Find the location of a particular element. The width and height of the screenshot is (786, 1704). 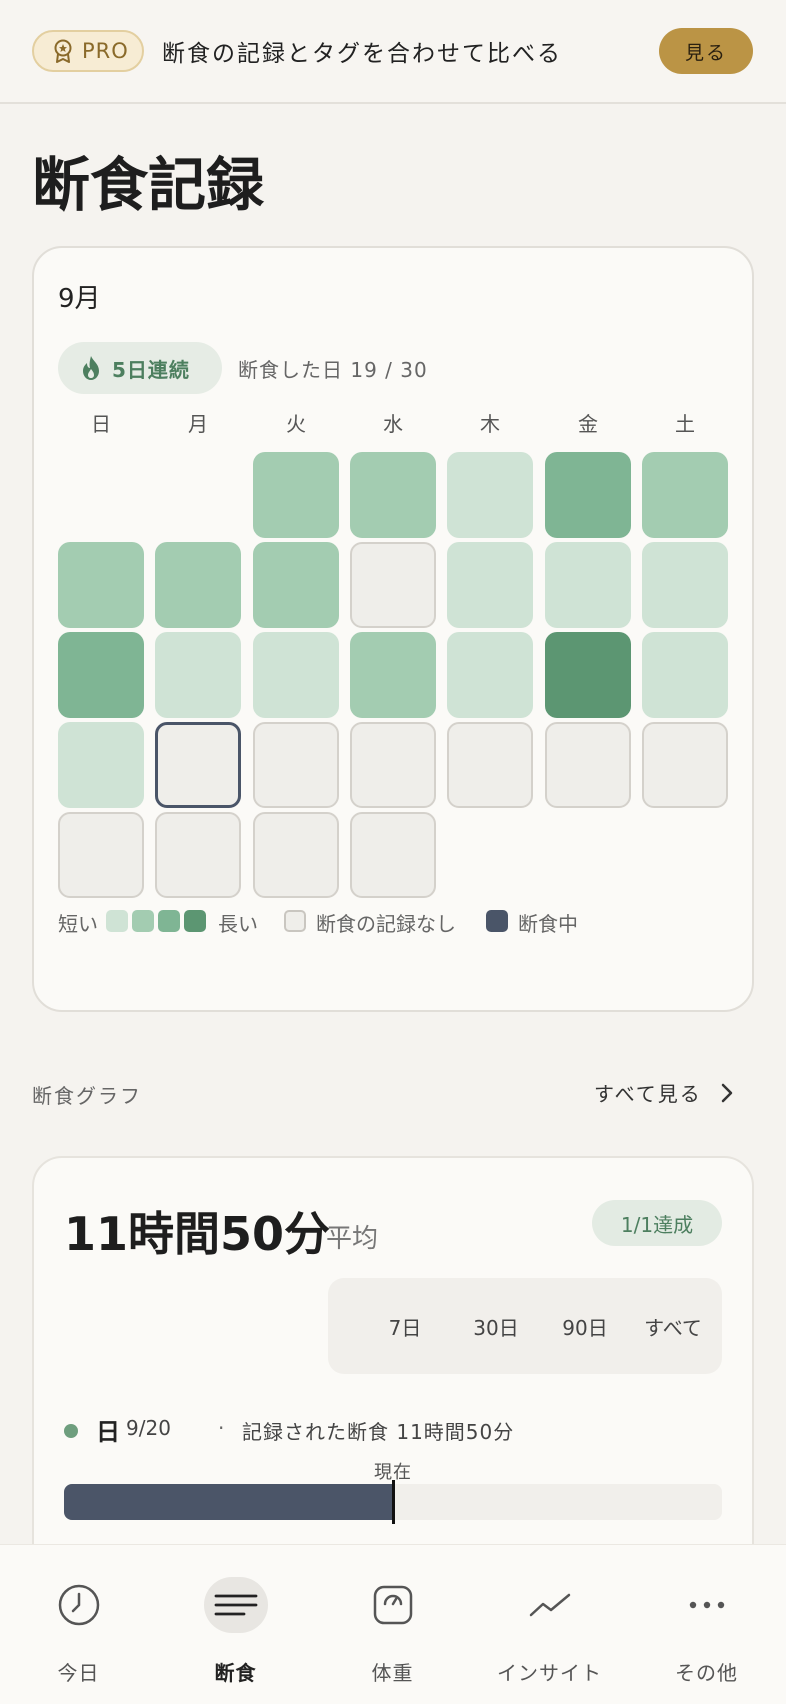

tab-range-30d: 30日 is located at coordinates (496, 1326).